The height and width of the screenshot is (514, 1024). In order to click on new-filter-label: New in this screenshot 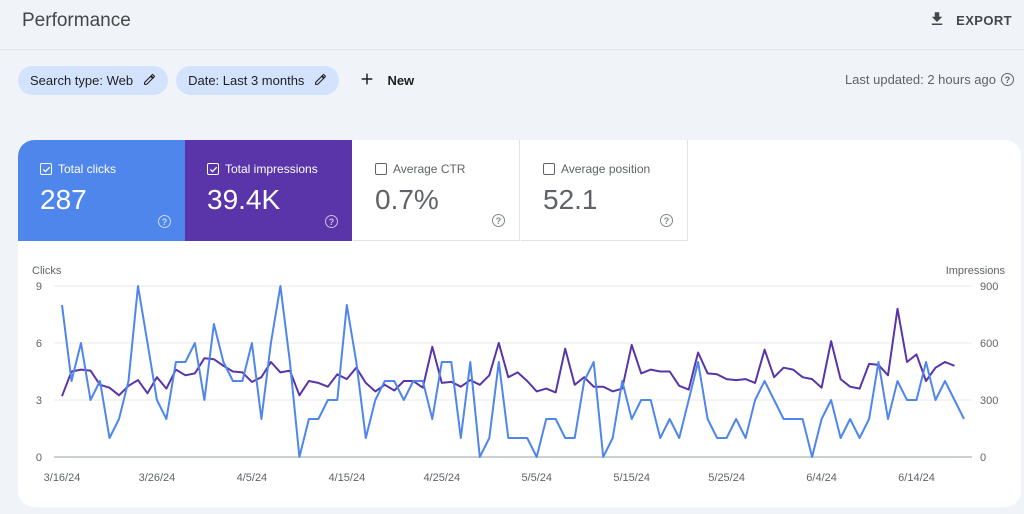, I will do `click(401, 80)`.